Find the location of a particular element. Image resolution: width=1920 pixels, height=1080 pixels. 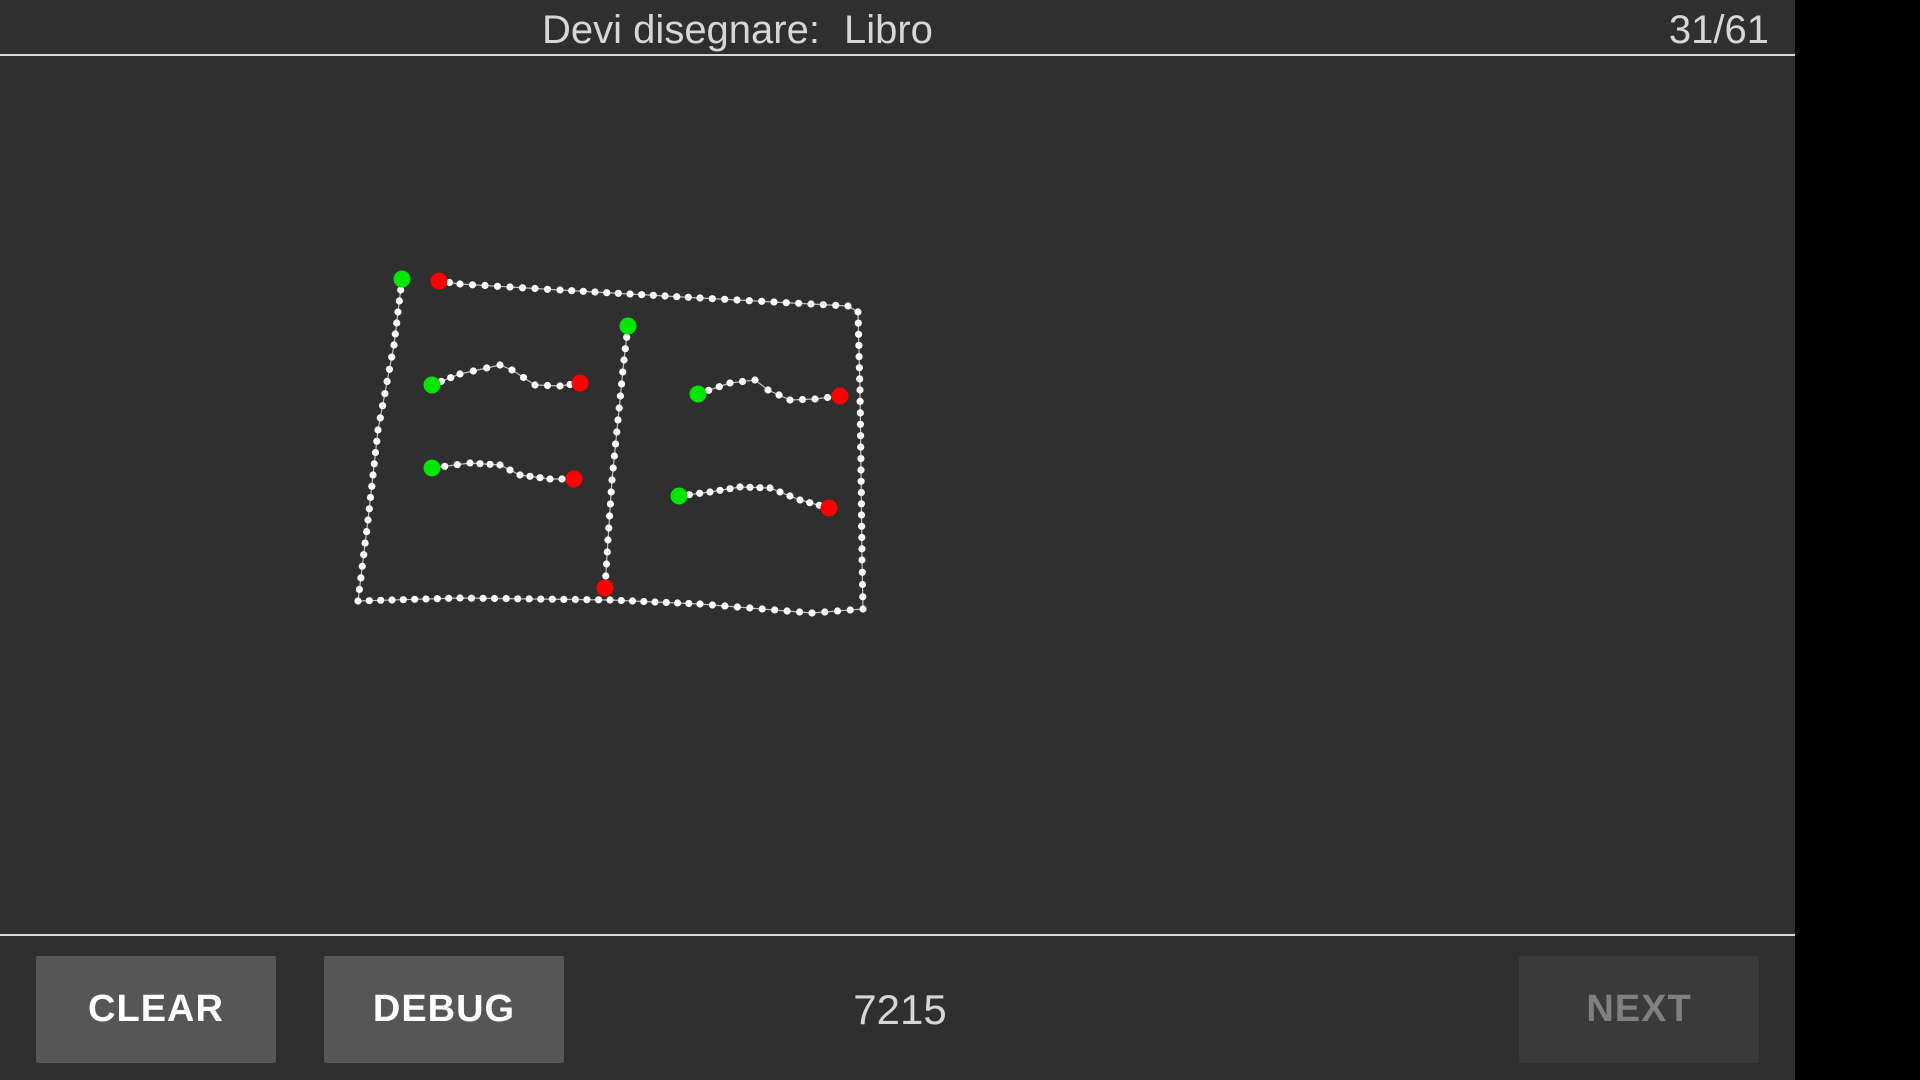

clear-button: CLEAR is located at coordinates (156, 1009).